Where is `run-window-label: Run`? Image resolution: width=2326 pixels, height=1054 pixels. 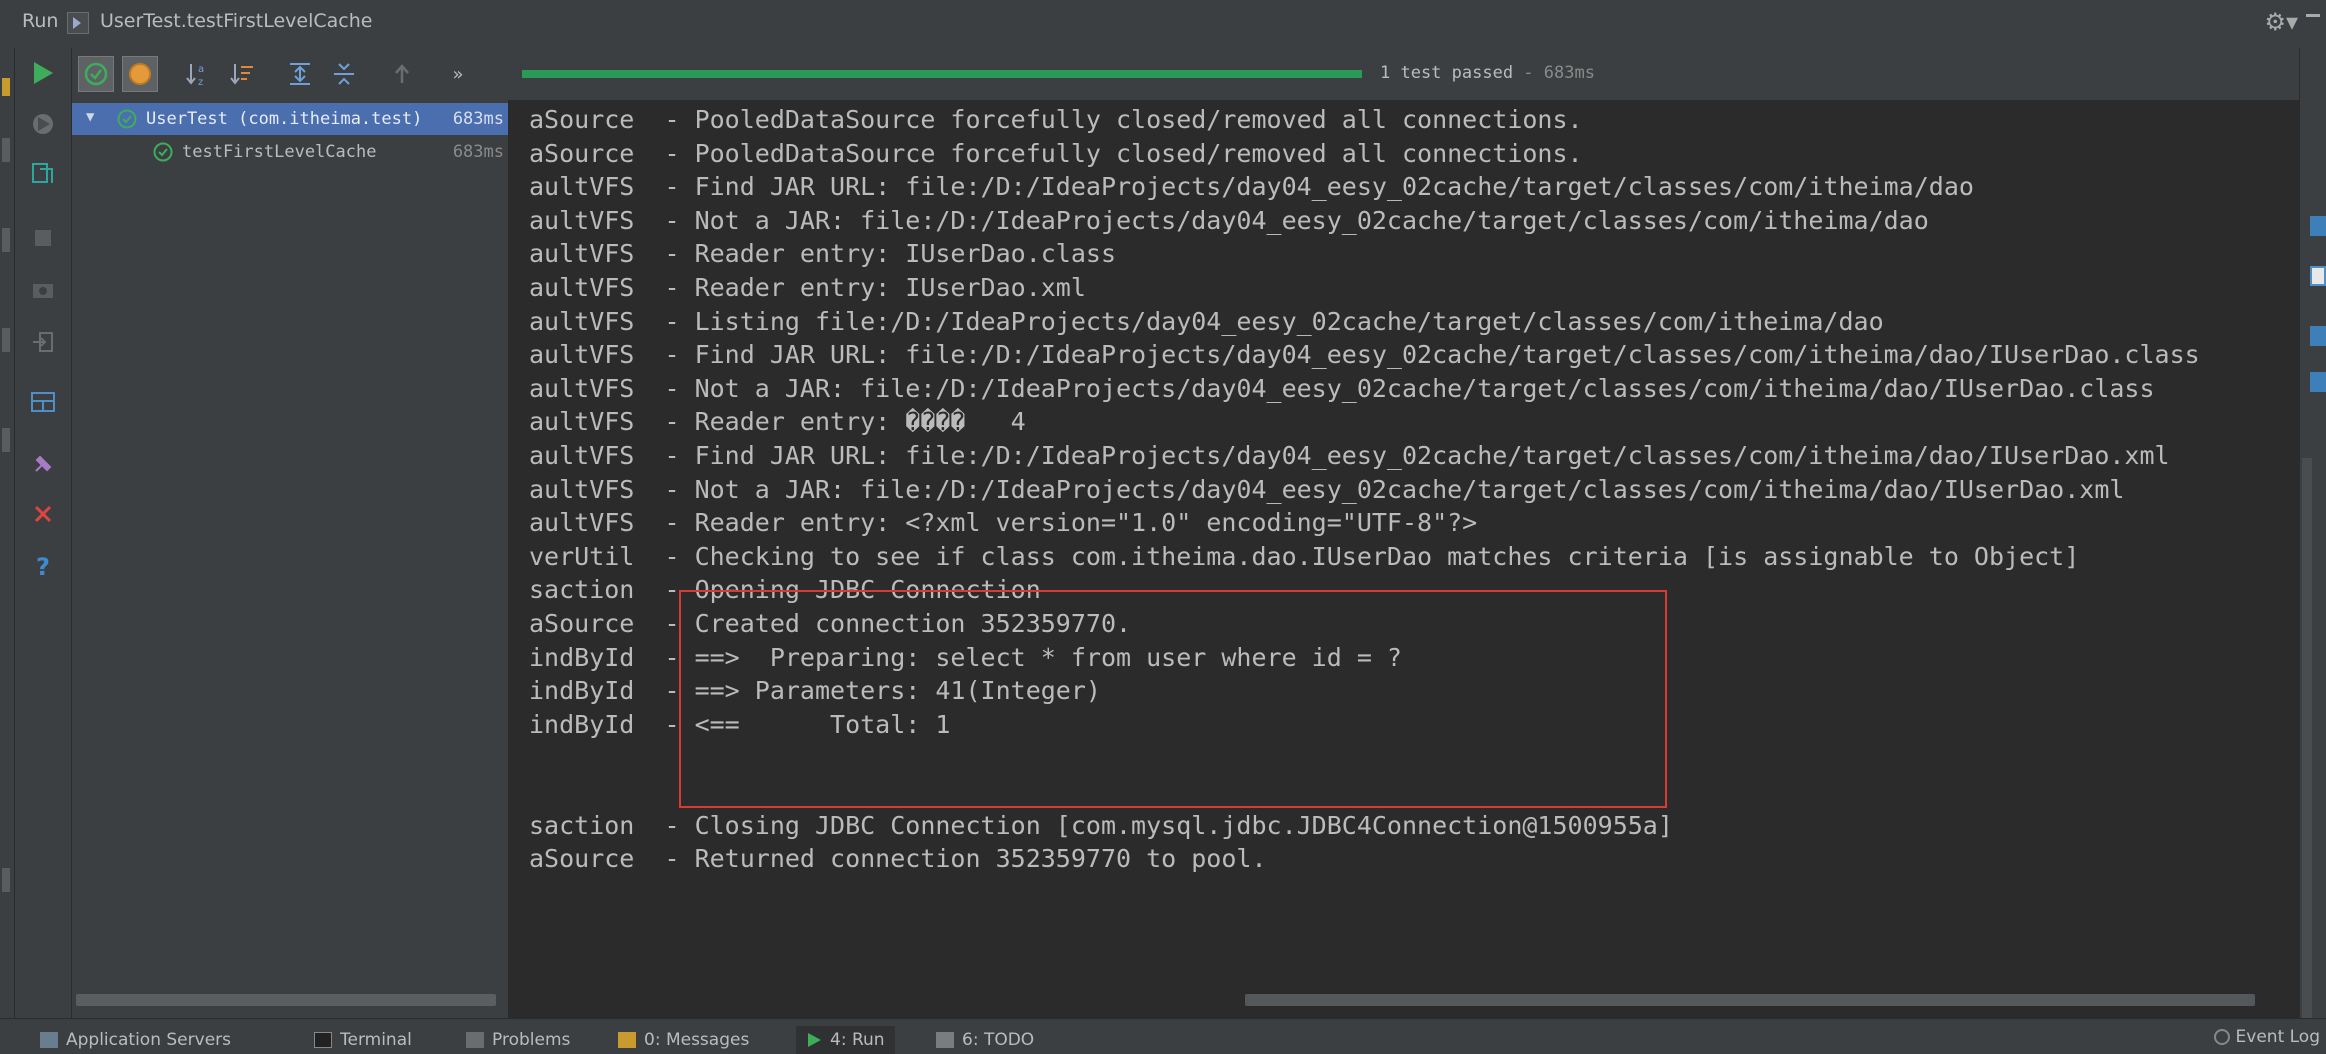 run-window-label: Run is located at coordinates (40, 21).